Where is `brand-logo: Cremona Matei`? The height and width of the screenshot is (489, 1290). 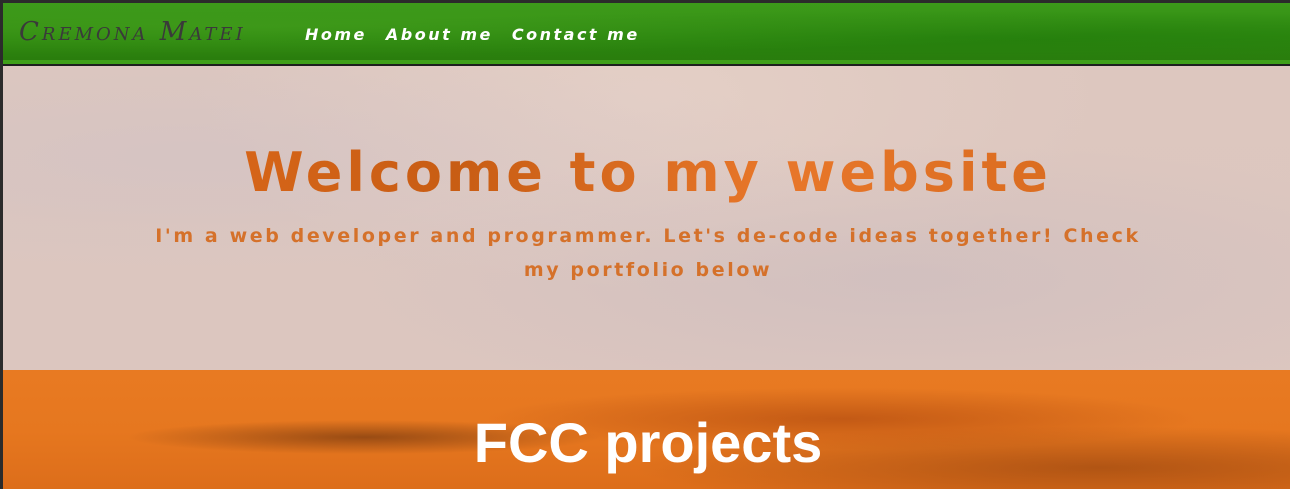
brand-logo: Cremona Matei is located at coordinates (132, 32).